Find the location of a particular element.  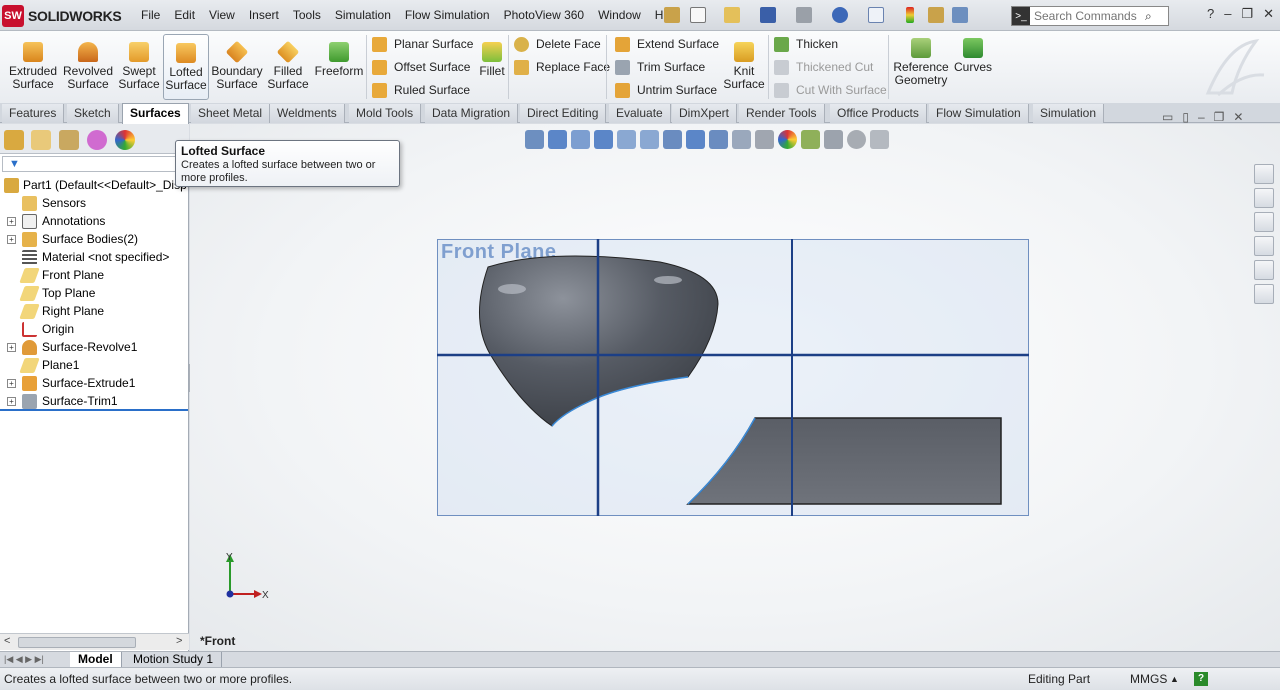

search-input is located at coordinates (1087, 16).